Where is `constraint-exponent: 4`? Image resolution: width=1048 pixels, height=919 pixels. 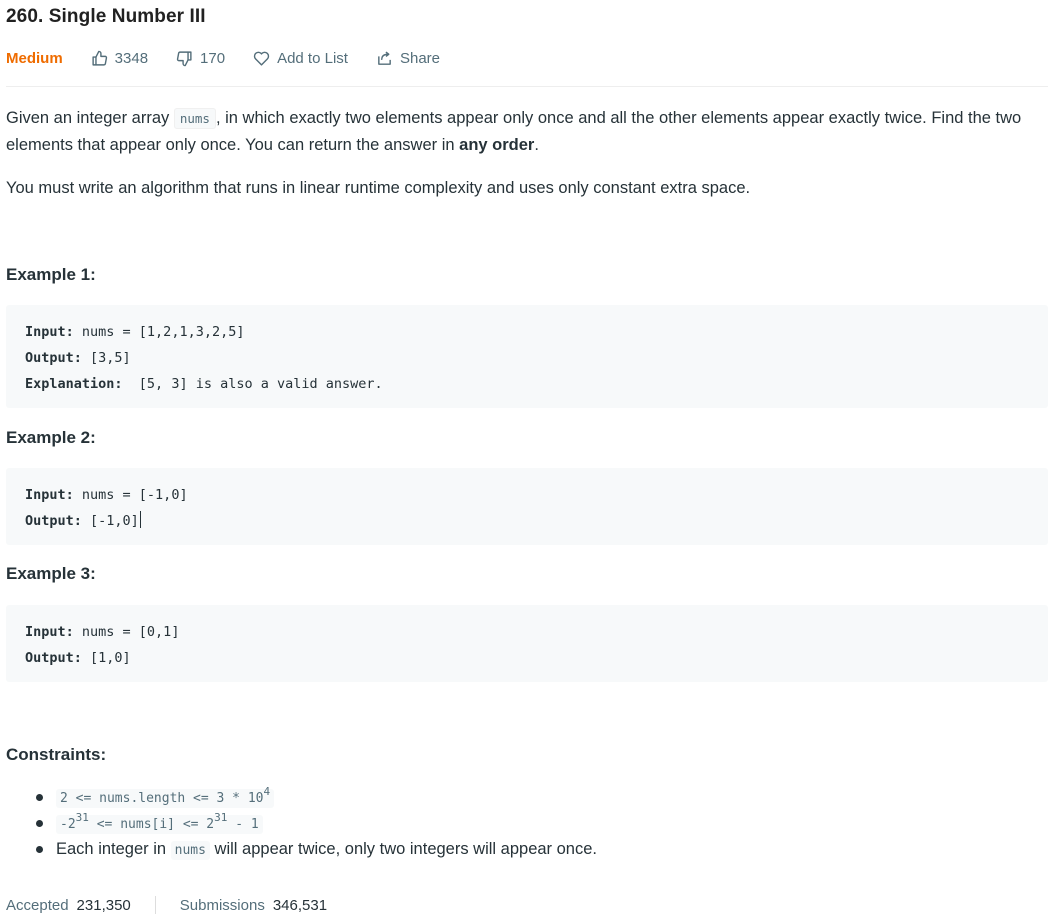 constraint-exponent: 4 is located at coordinates (267, 791).